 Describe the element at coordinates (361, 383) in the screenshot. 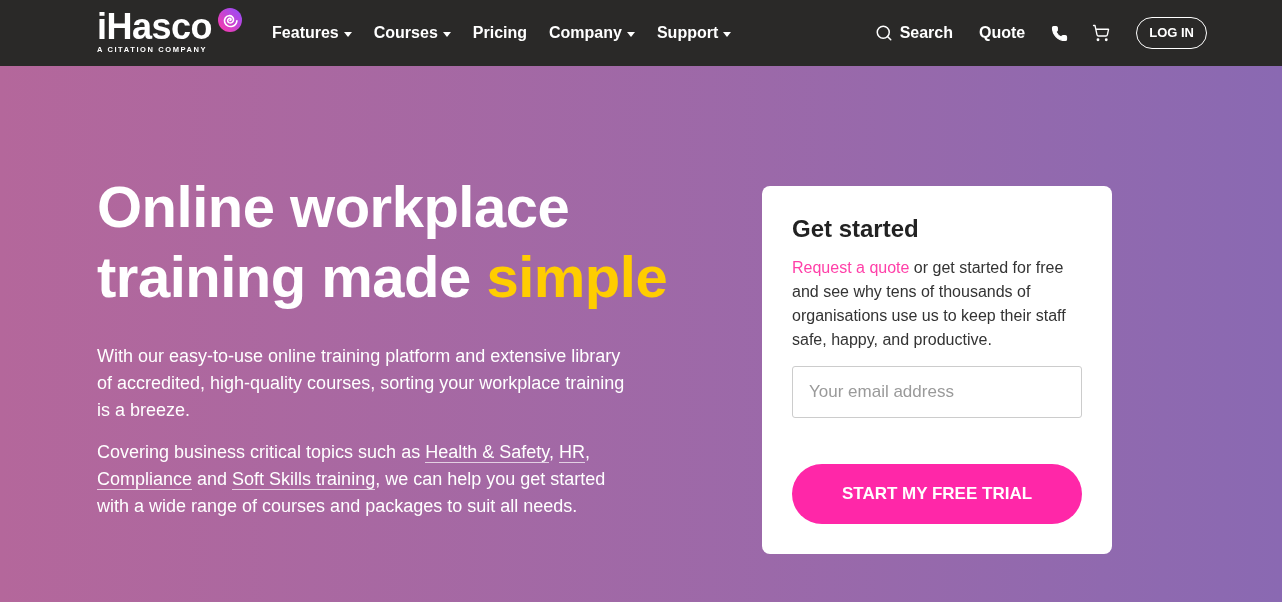

I see `hero-paragraph: With our easy-to-use online training platform and extensive library of accredited, high-quality courses, sorting your workplace training is a breeze.` at that location.